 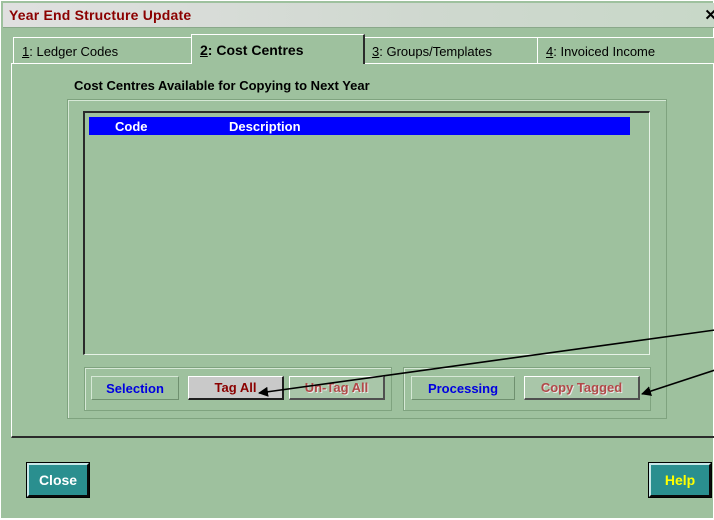 I want to click on close-button: Close, so click(x=58, y=480).